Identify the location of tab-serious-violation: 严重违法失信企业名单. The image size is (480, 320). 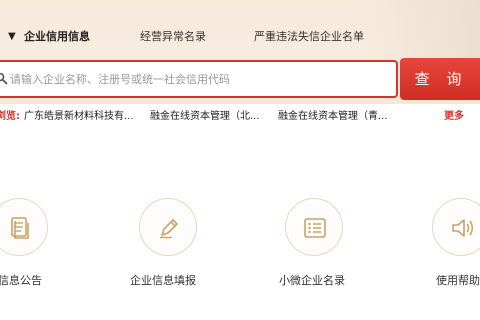
(309, 37).